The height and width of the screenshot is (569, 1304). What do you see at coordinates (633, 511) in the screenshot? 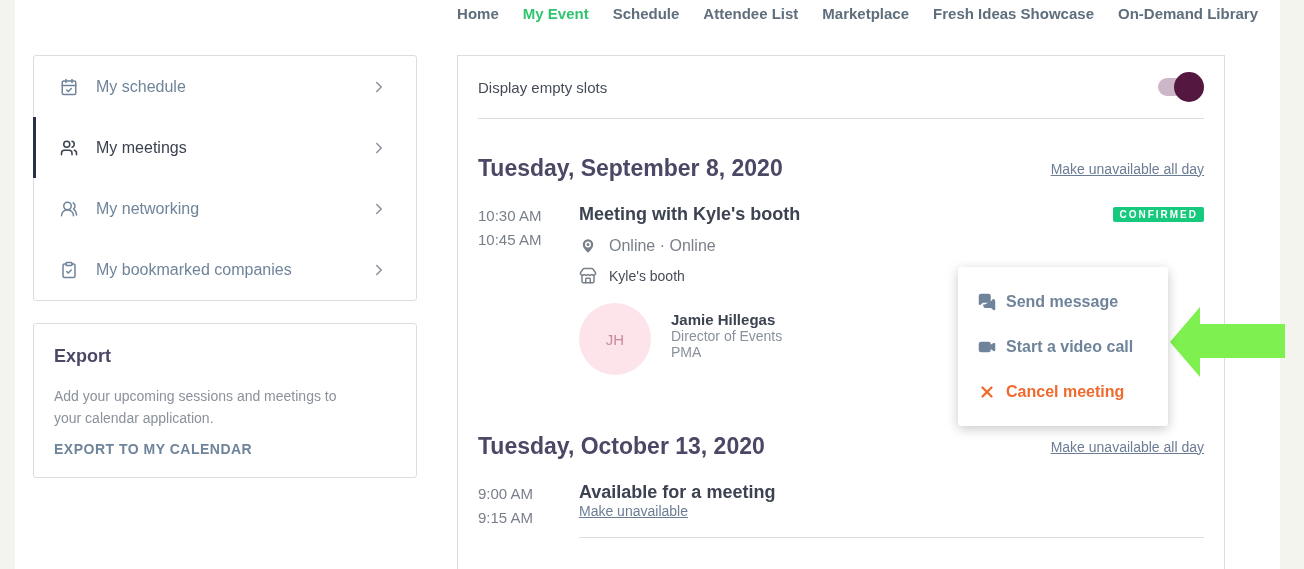
I see `make-unavailable-link: Make unavailable` at bounding box center [633, 511].